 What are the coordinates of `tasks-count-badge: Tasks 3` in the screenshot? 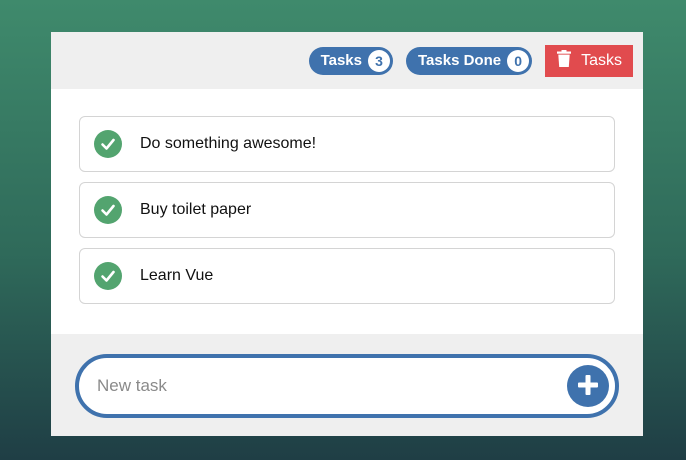 It's located at (350, 60).